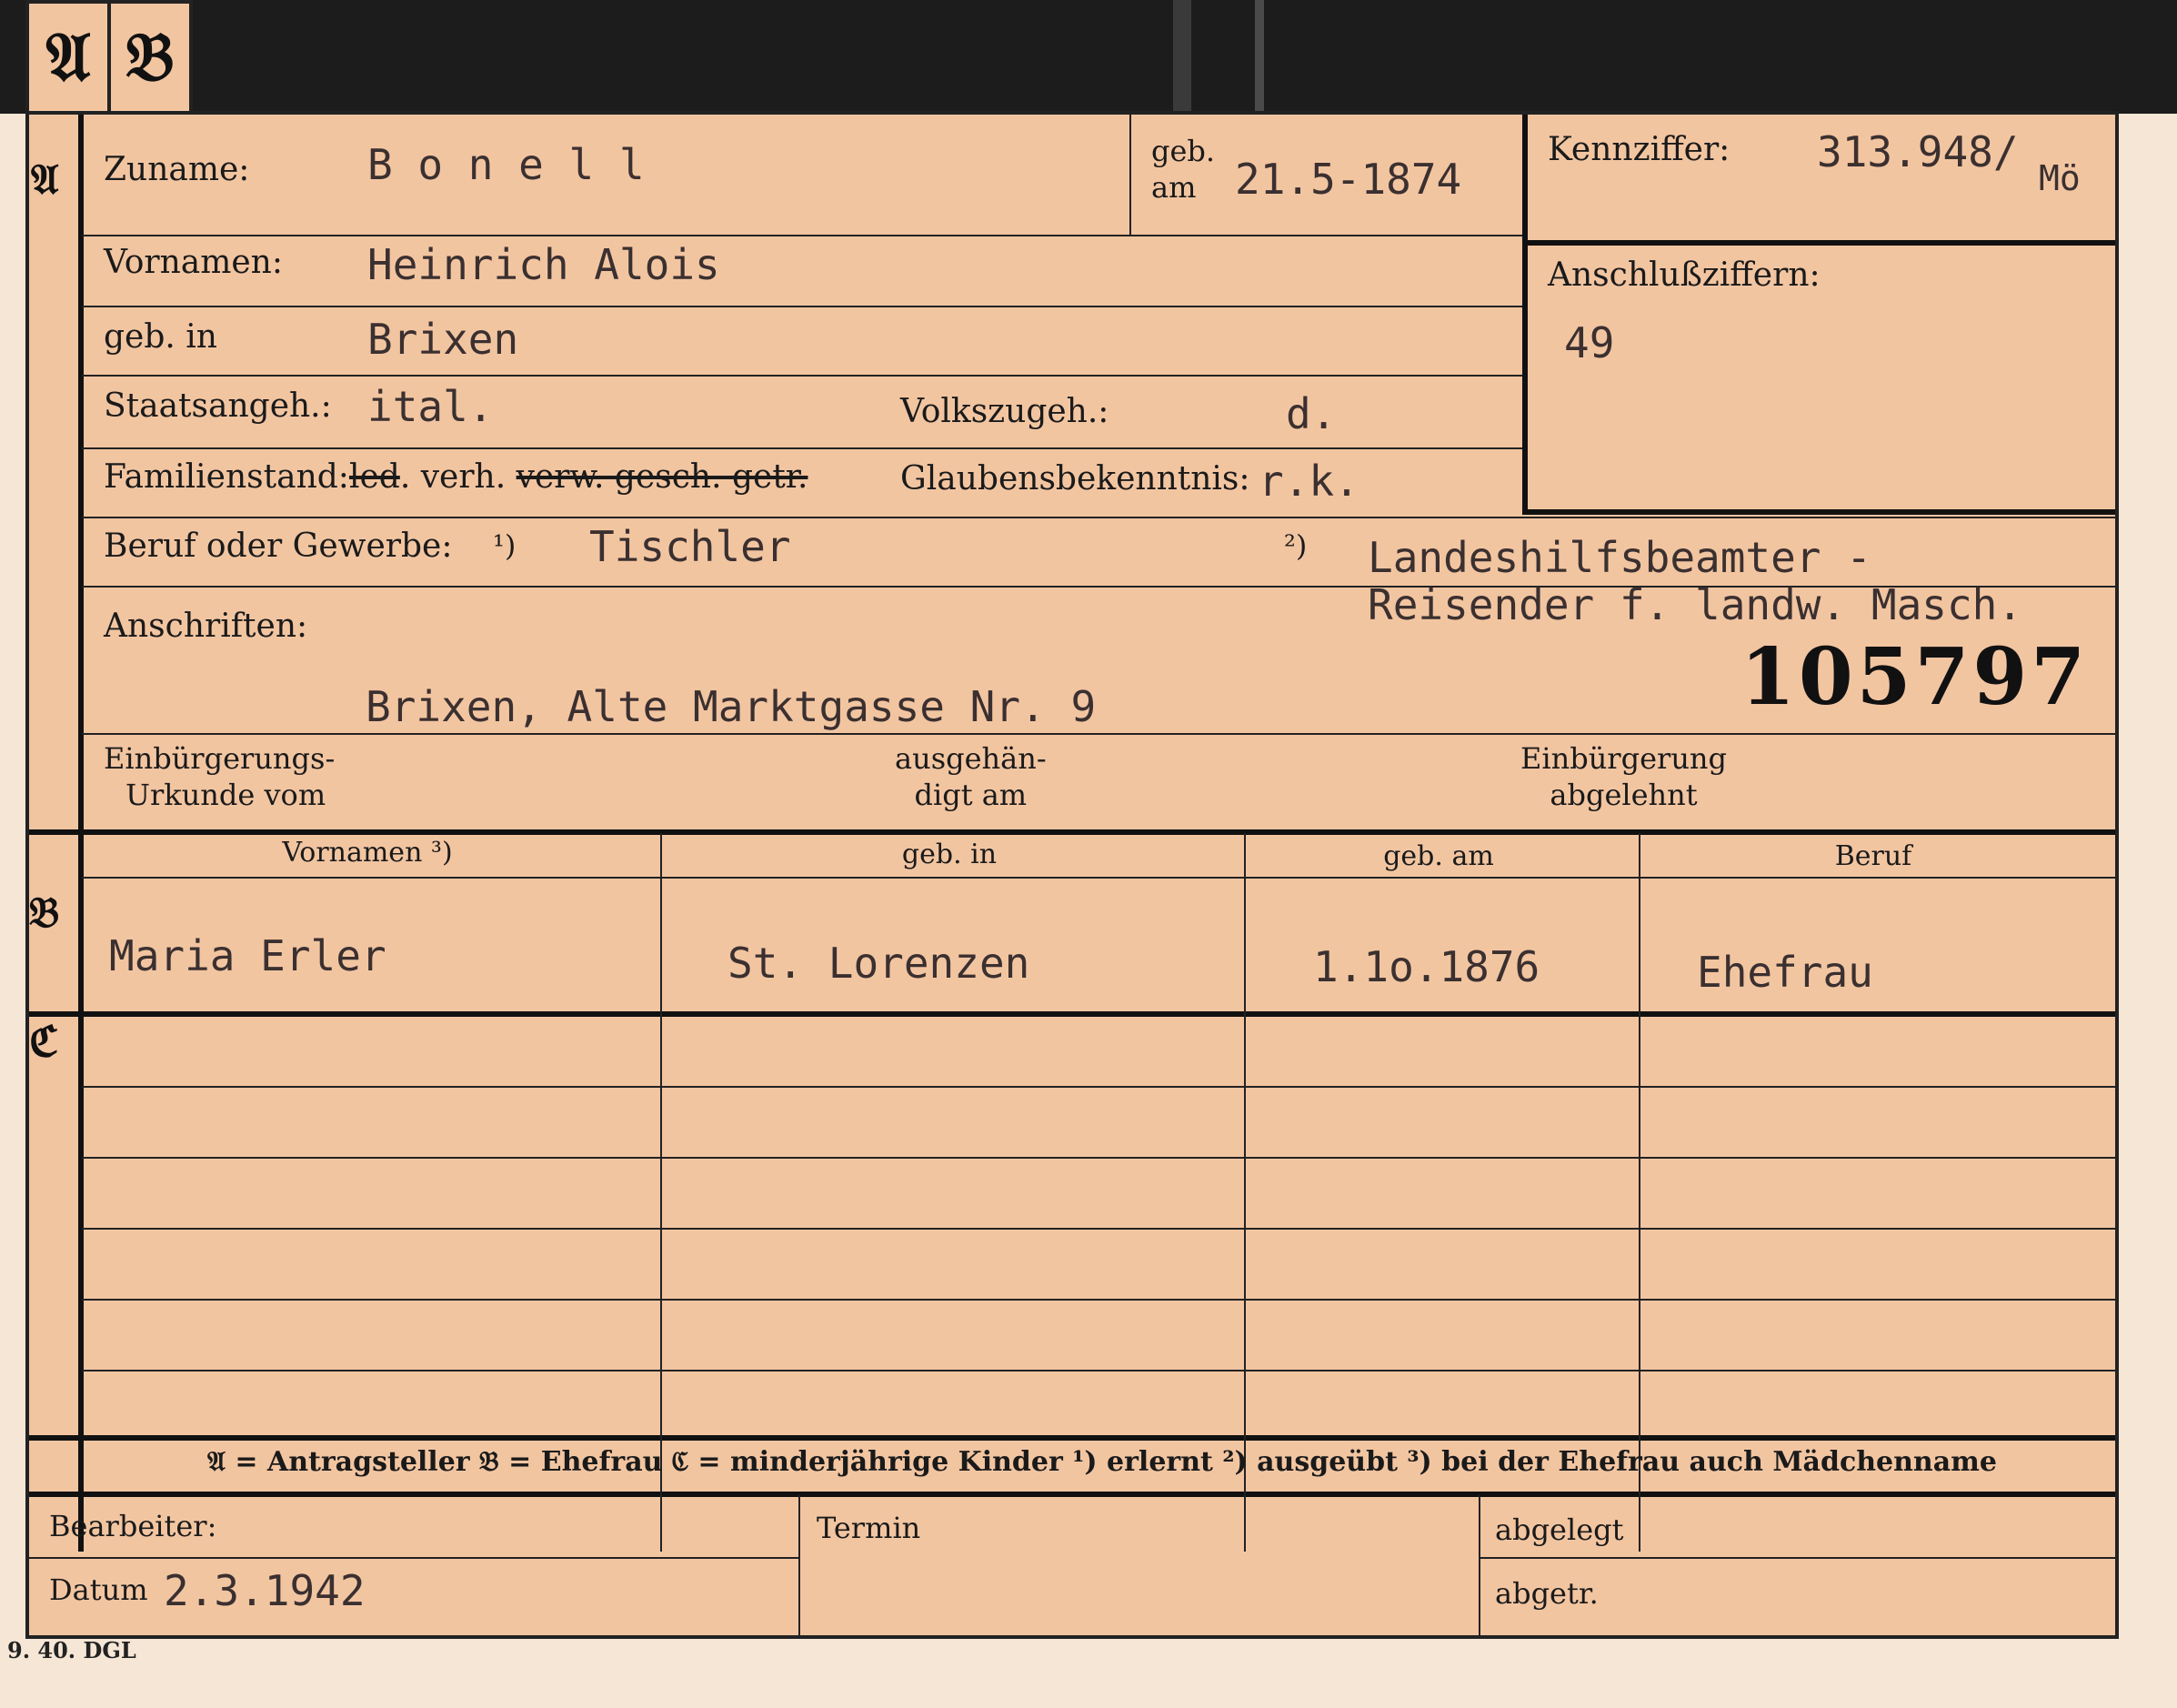  Describe the element at coordinates (1004, 411) in the screenshot. I see `volkszugeh-label: Volkszugeh.:` at that location.